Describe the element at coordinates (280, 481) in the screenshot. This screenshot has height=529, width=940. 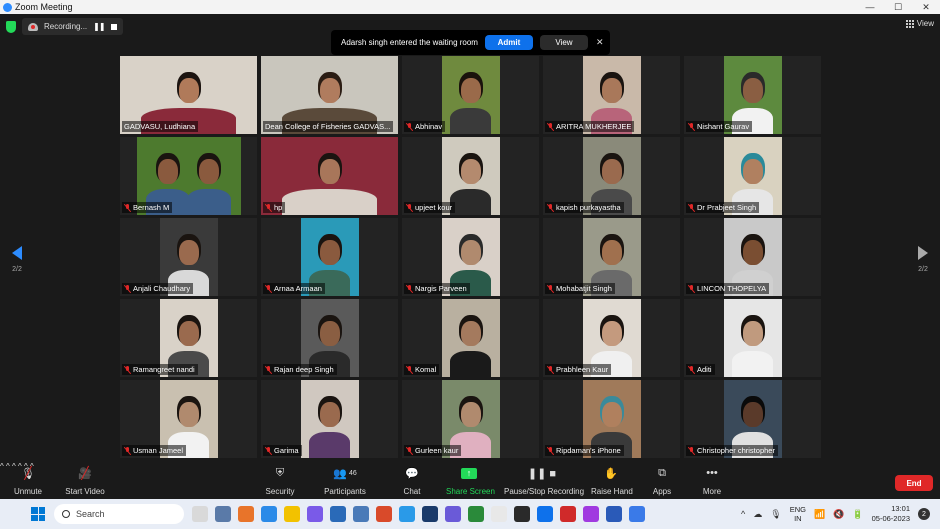
I see `security-button: ⛨ Security` at that location.